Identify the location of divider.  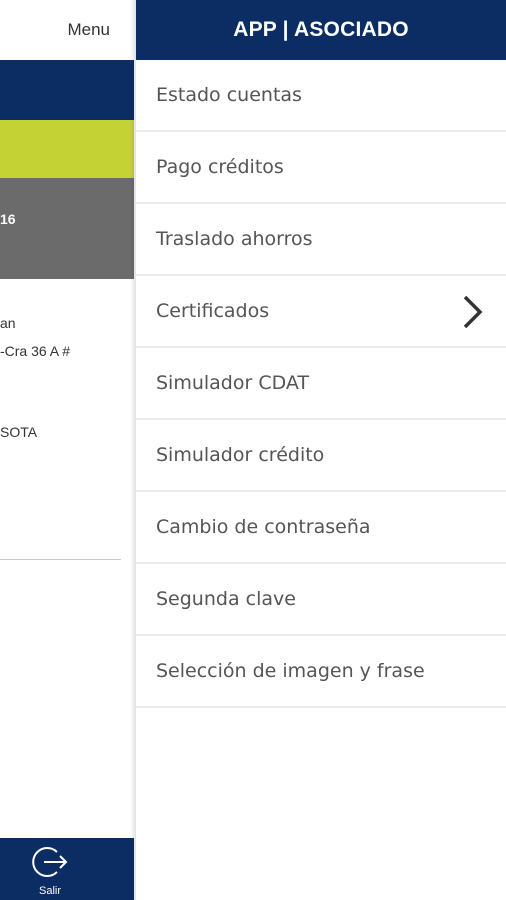
(60, 559).